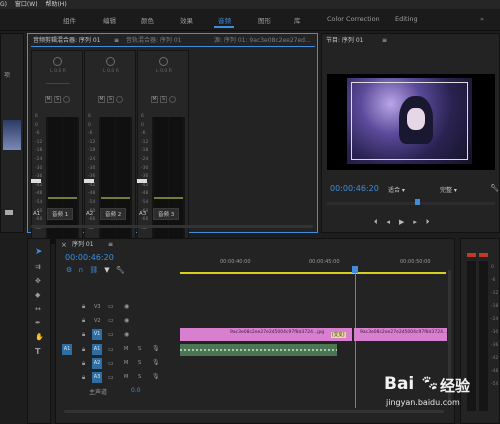 This screenshot has height=424, width=500. Describe the element at coordinates (97, 334) in the screenshot. I see `track-label-v1: V1` at that location.